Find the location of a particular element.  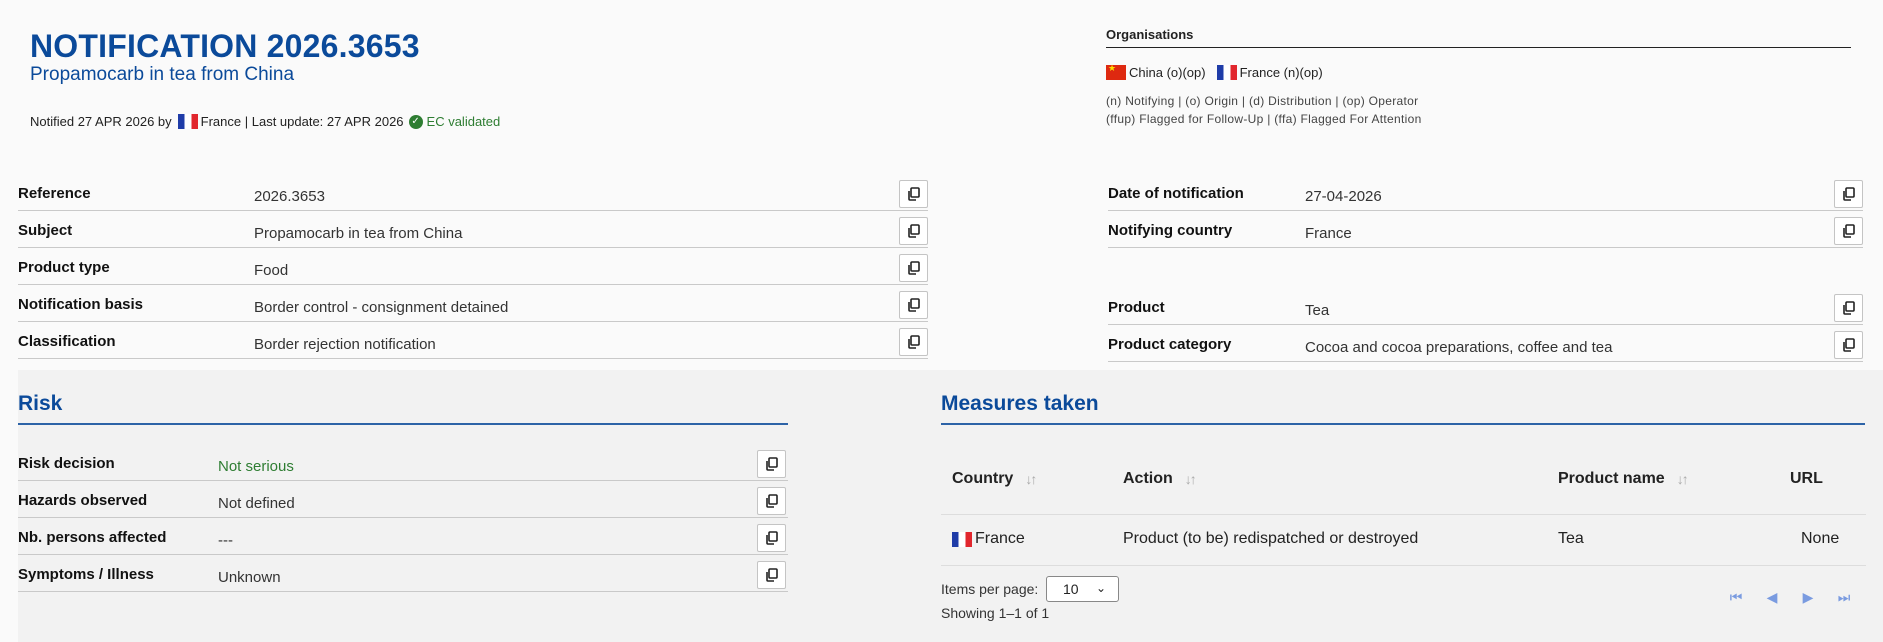

field-value: Border rejection notification is located at coordinates (345, 344).